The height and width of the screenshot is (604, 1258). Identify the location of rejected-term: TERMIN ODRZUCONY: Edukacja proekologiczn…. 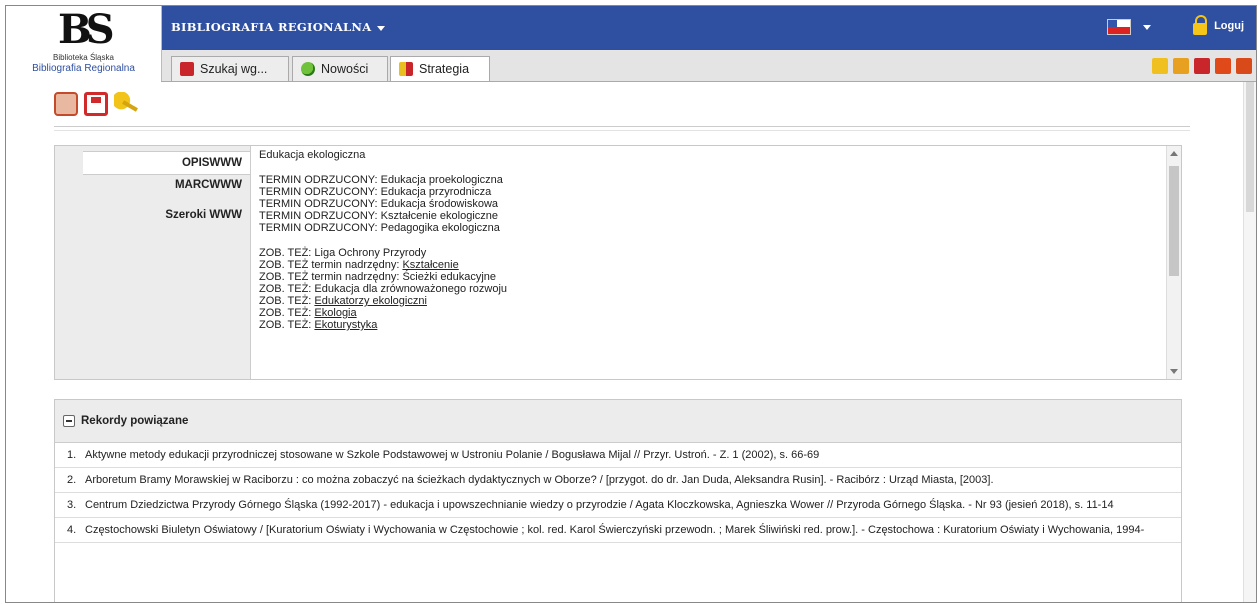
(381, 180).